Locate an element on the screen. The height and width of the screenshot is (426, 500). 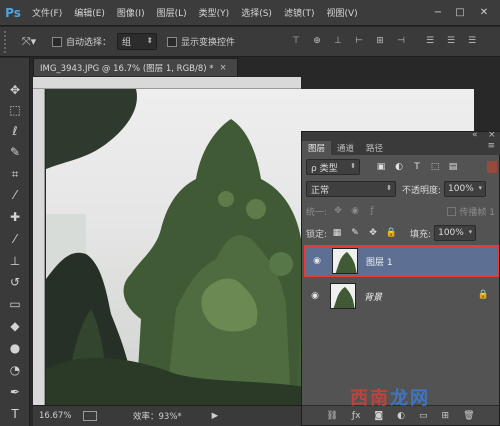
menu-select: 选择(S) is located at coordinates (256, 12).